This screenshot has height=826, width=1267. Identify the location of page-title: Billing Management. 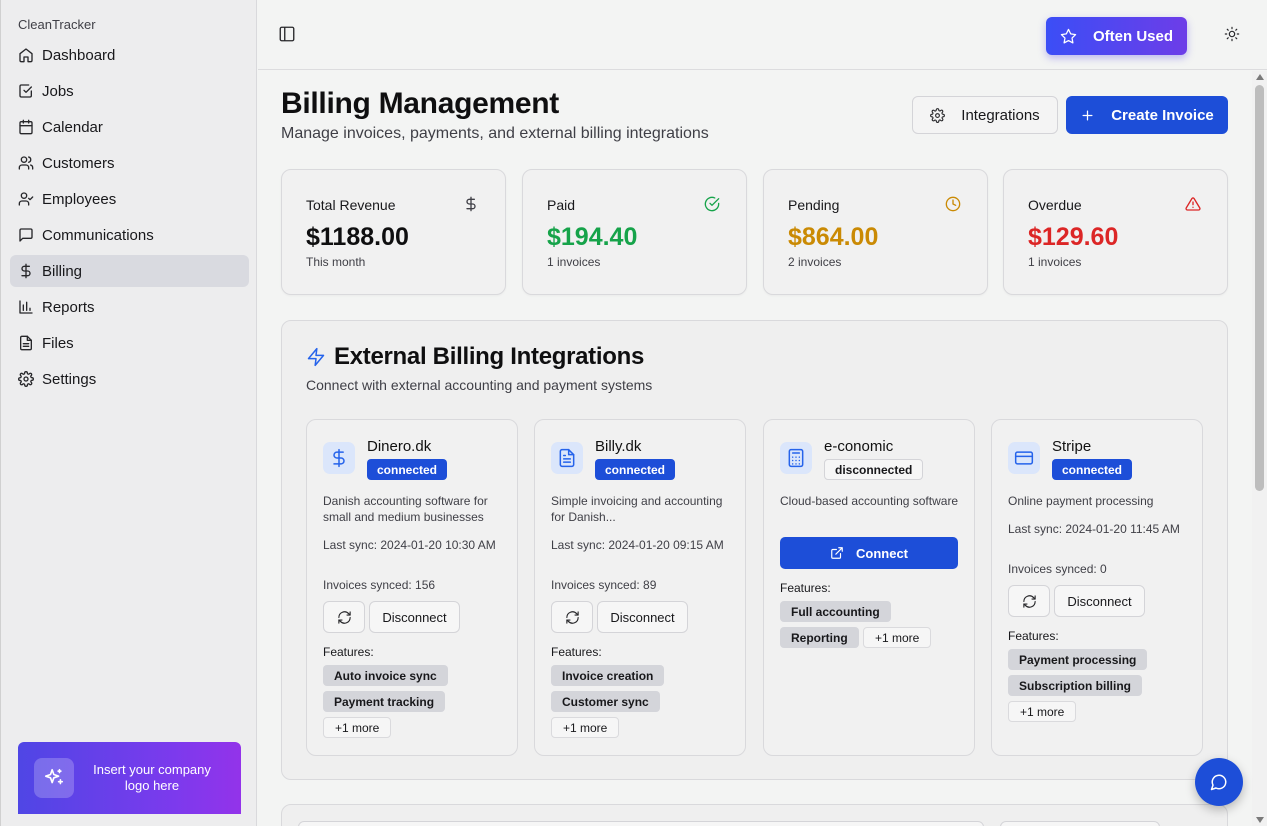
(420, 103).